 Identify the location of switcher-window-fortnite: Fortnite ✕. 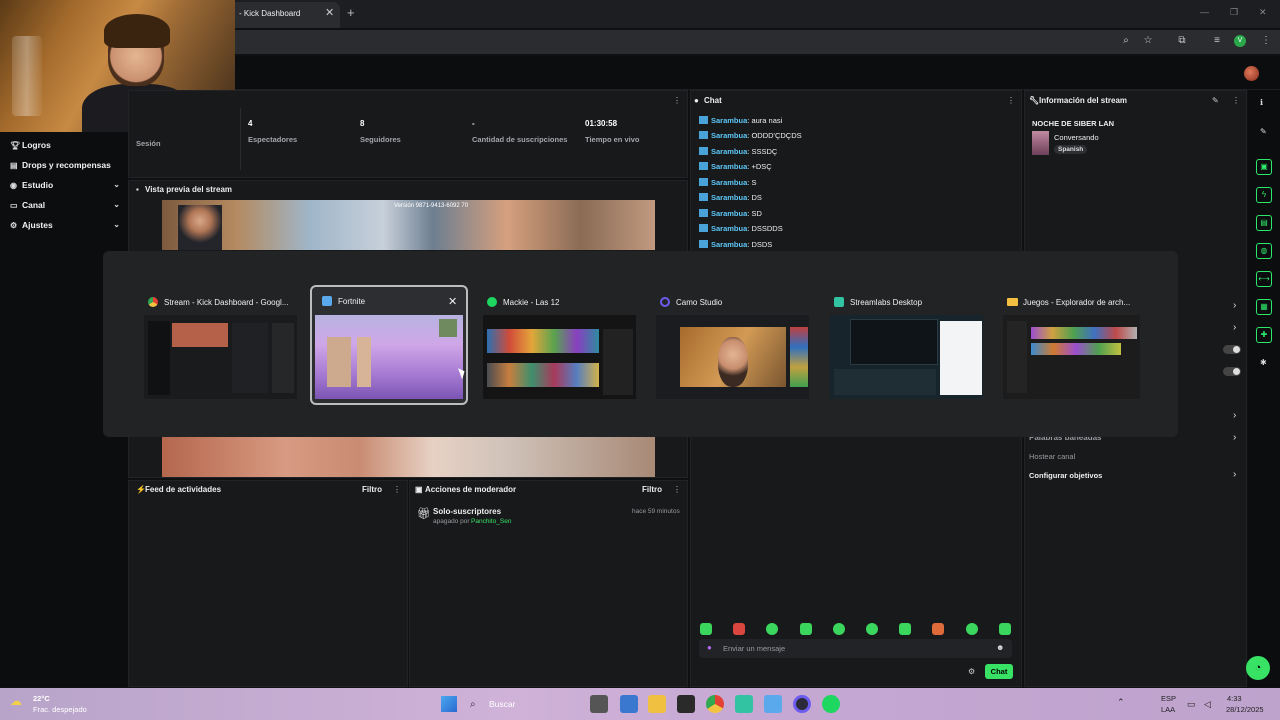
(389, 345).